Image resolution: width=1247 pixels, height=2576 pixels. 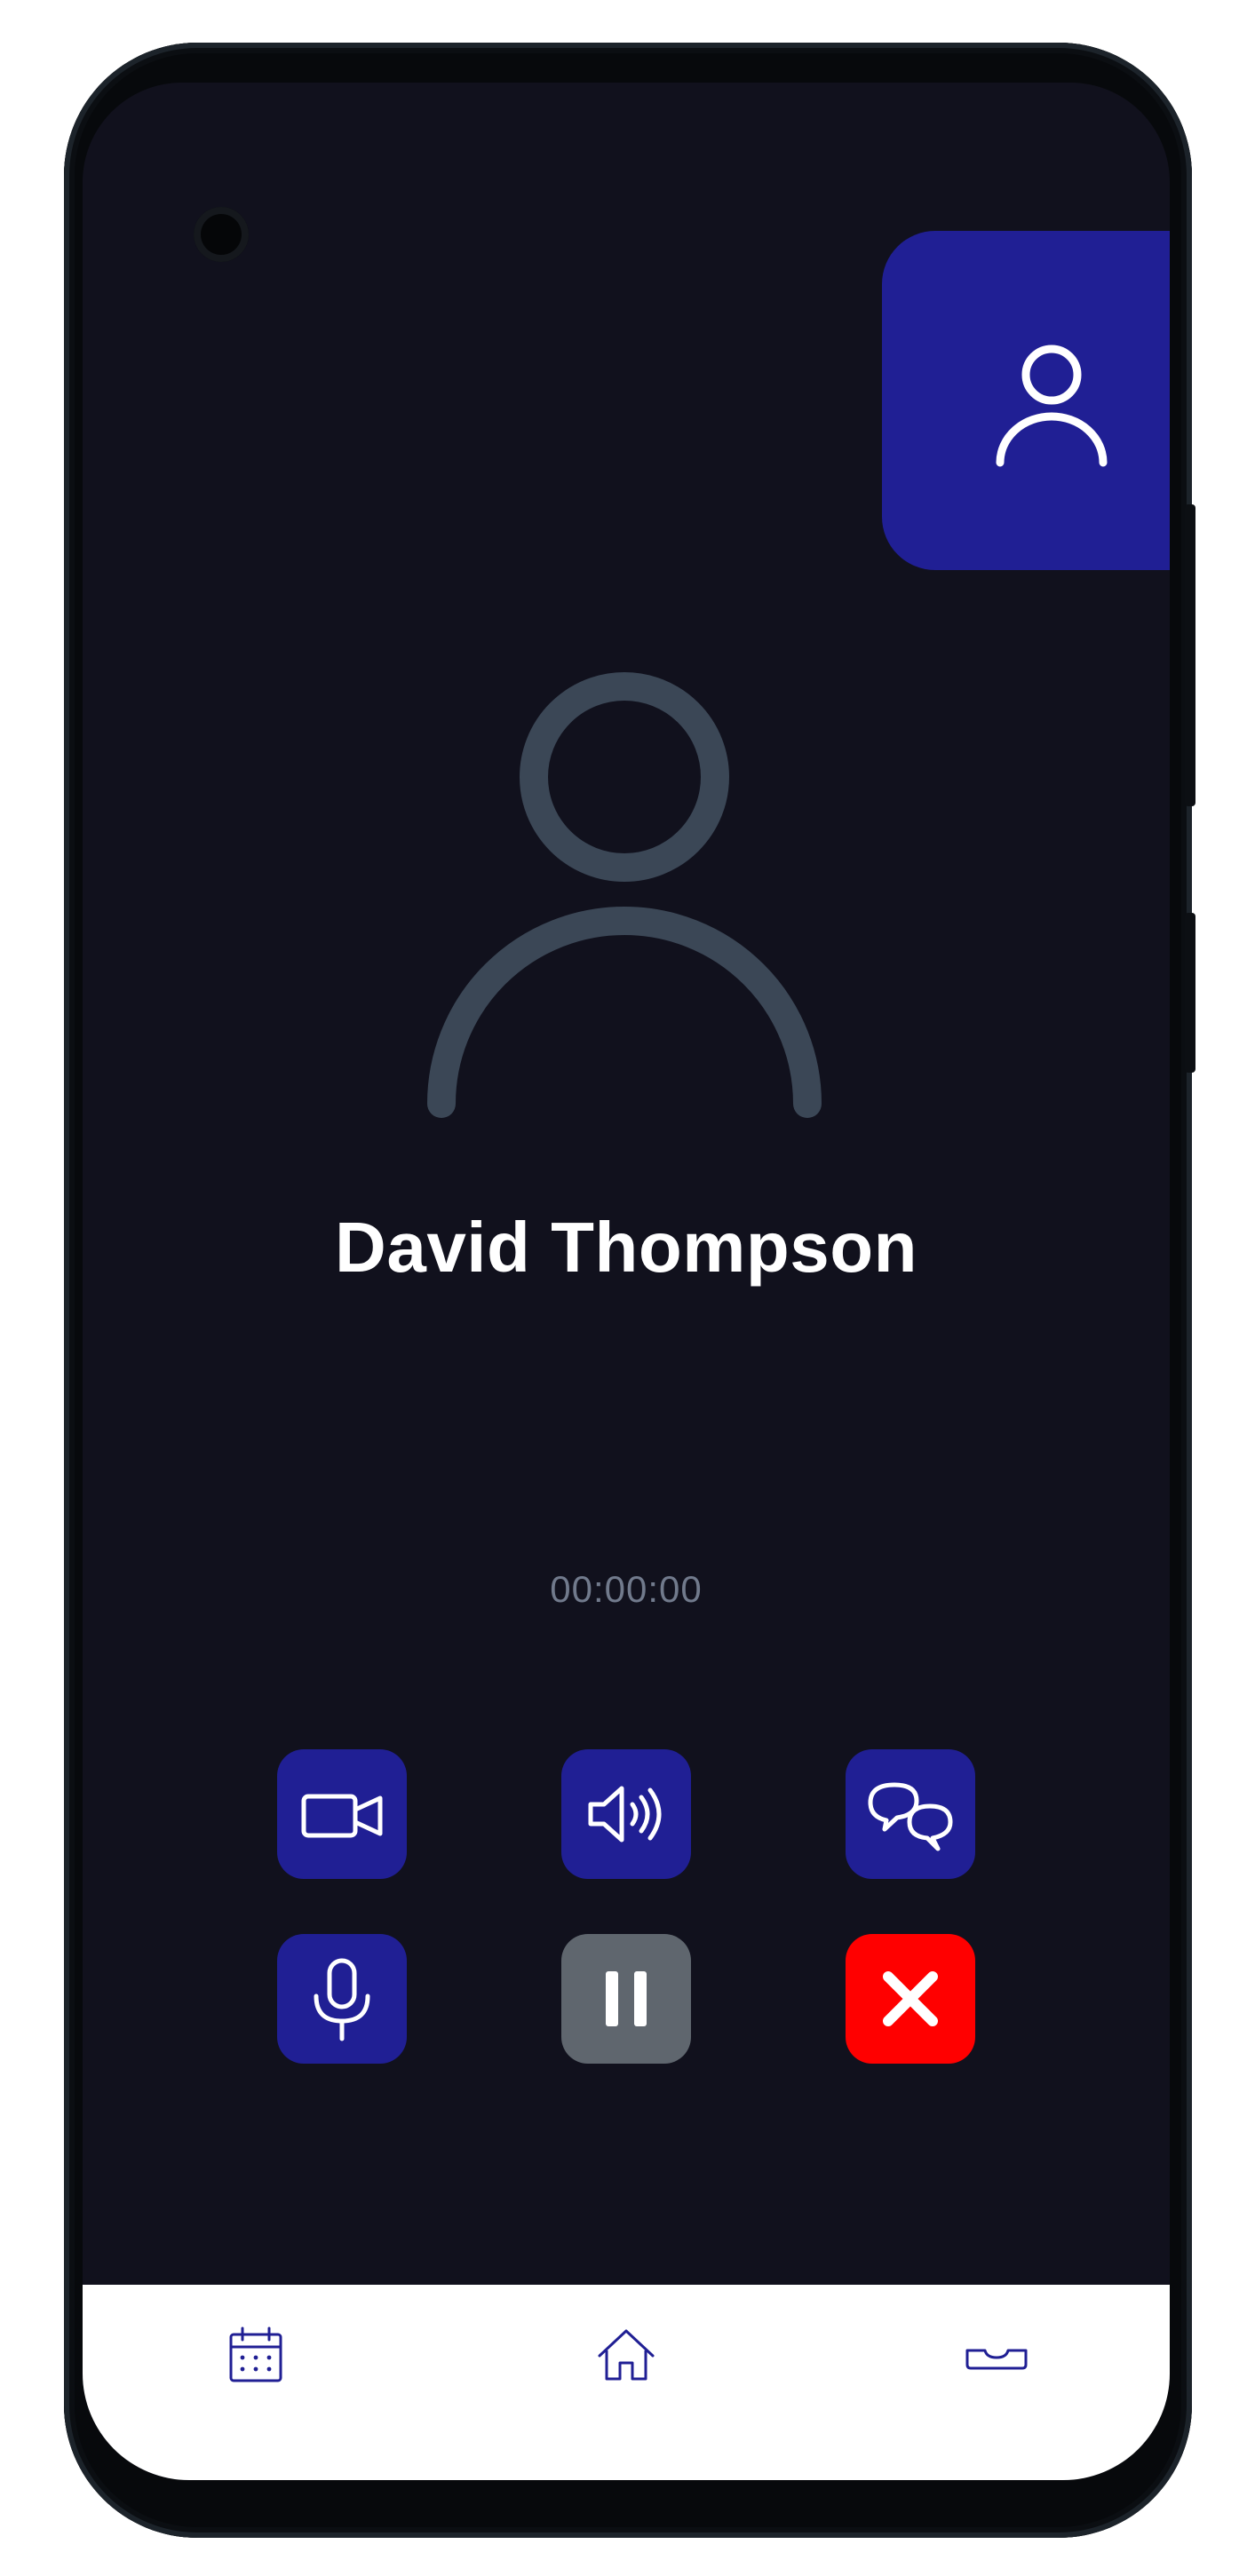 I want to click on speaker-icon, so click(x=625, y=1815).